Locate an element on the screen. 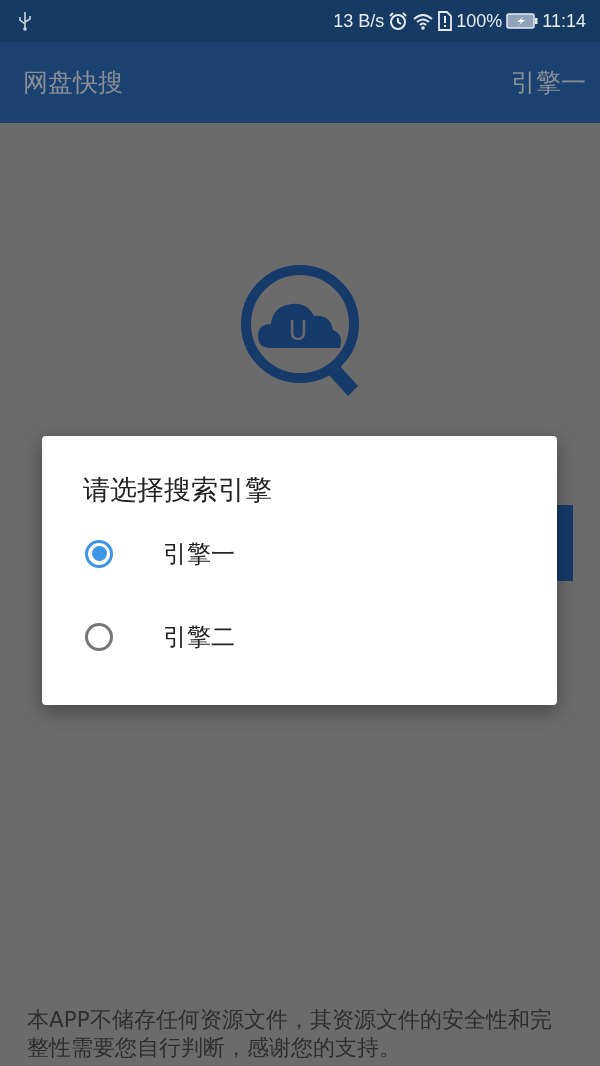  disclaimer-text: 本APP不储存任何资源文件，其资源文件的安全性和完整性需要您自行判断，感谢您的支持。 is located at coordinates (289, 1034).